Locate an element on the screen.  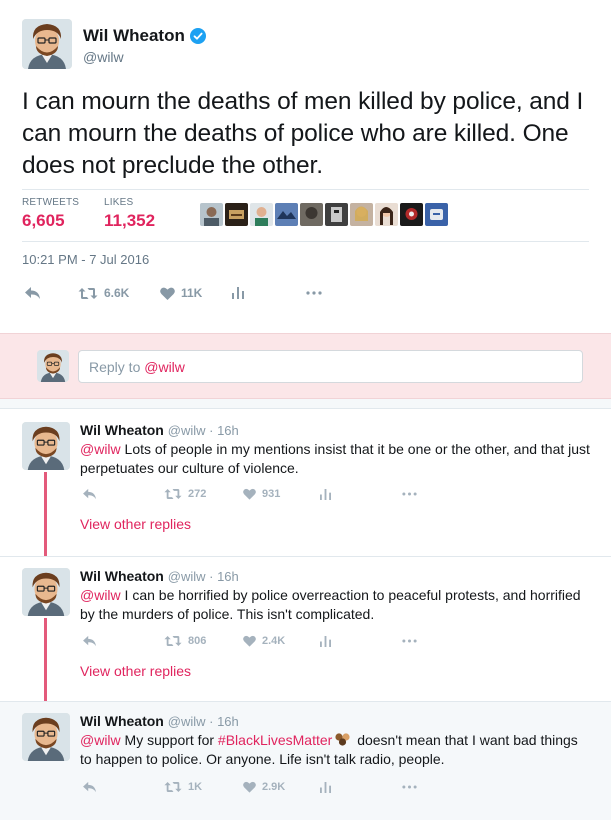
reply-actions: 806 2.4K is located at coordinates (249, 641).